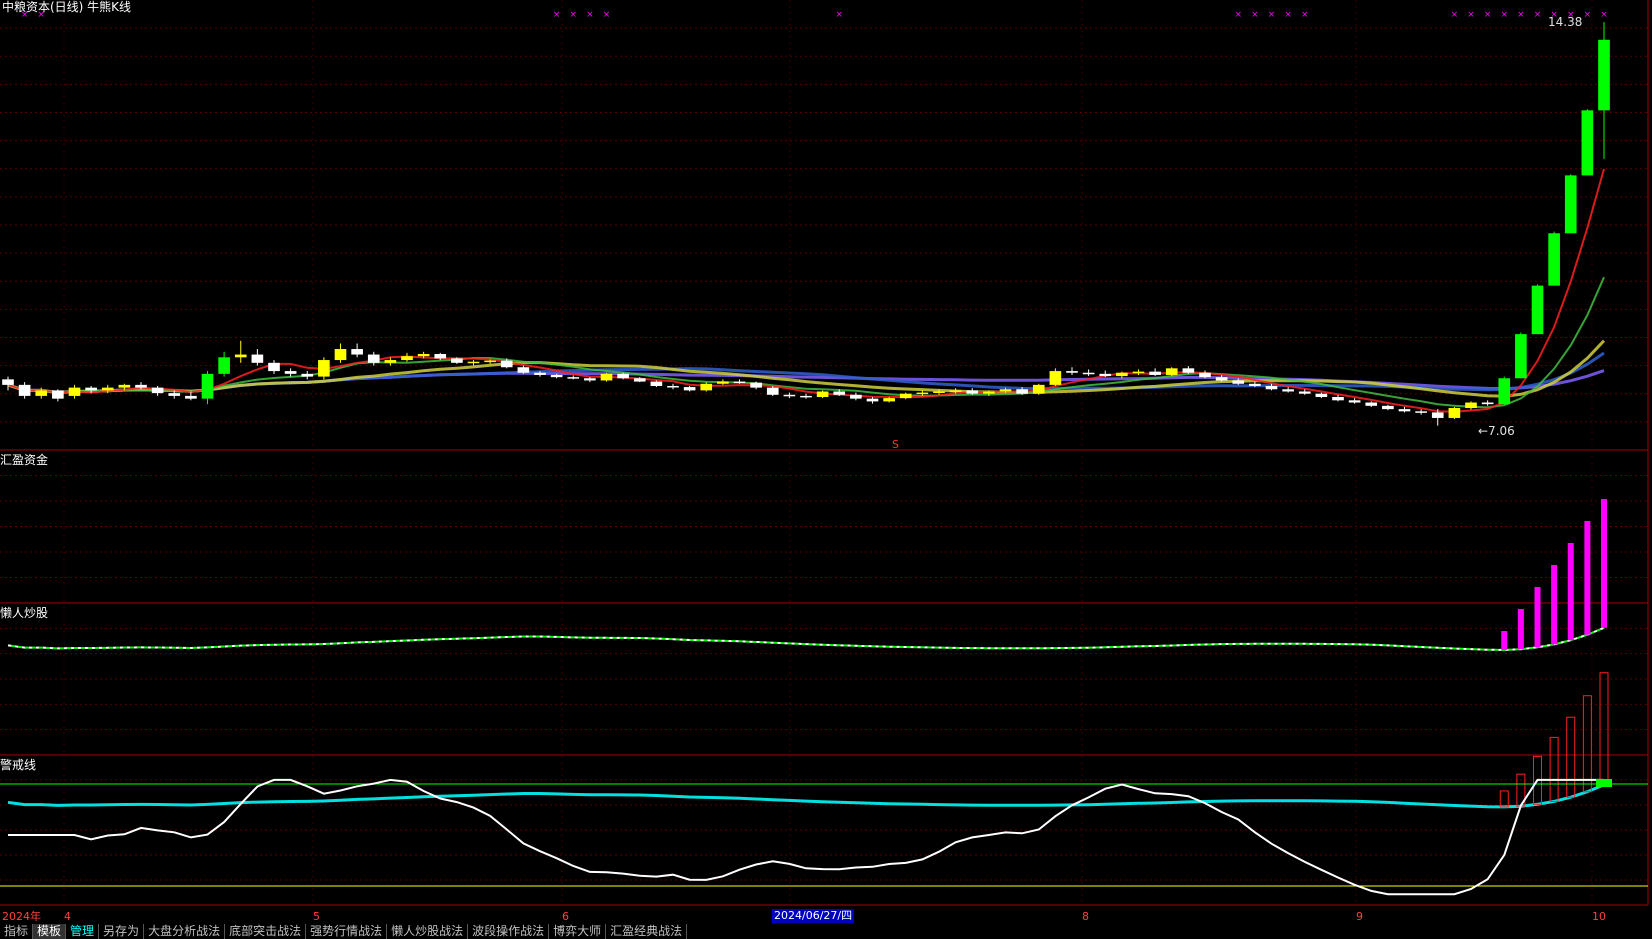 The width and height of the screenshot is (1652, 939). What do you see at coordinates (1359, 916) in the screenshot?
I see `month-label: 9` at bounding box center [1359, 916].